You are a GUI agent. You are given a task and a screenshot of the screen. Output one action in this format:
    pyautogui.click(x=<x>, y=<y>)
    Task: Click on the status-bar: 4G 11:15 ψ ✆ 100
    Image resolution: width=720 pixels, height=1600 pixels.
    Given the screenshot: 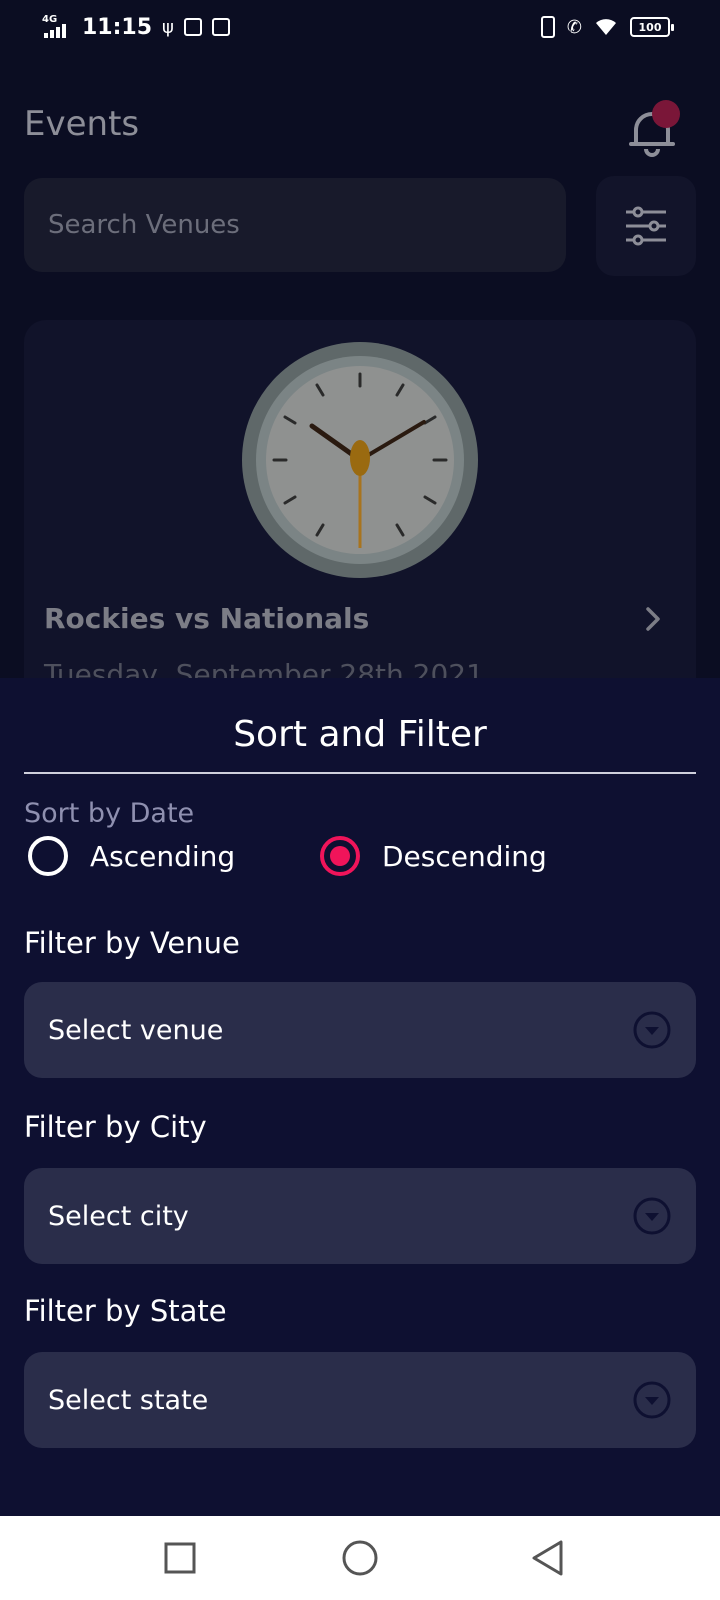 What is the action you would take?
    pyautogui.click(x=360, y=28)
    